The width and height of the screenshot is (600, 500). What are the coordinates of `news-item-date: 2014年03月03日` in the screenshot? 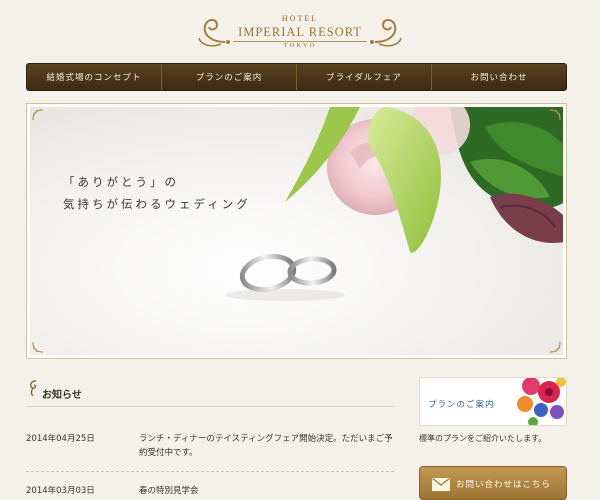 It's located at (60, 491).